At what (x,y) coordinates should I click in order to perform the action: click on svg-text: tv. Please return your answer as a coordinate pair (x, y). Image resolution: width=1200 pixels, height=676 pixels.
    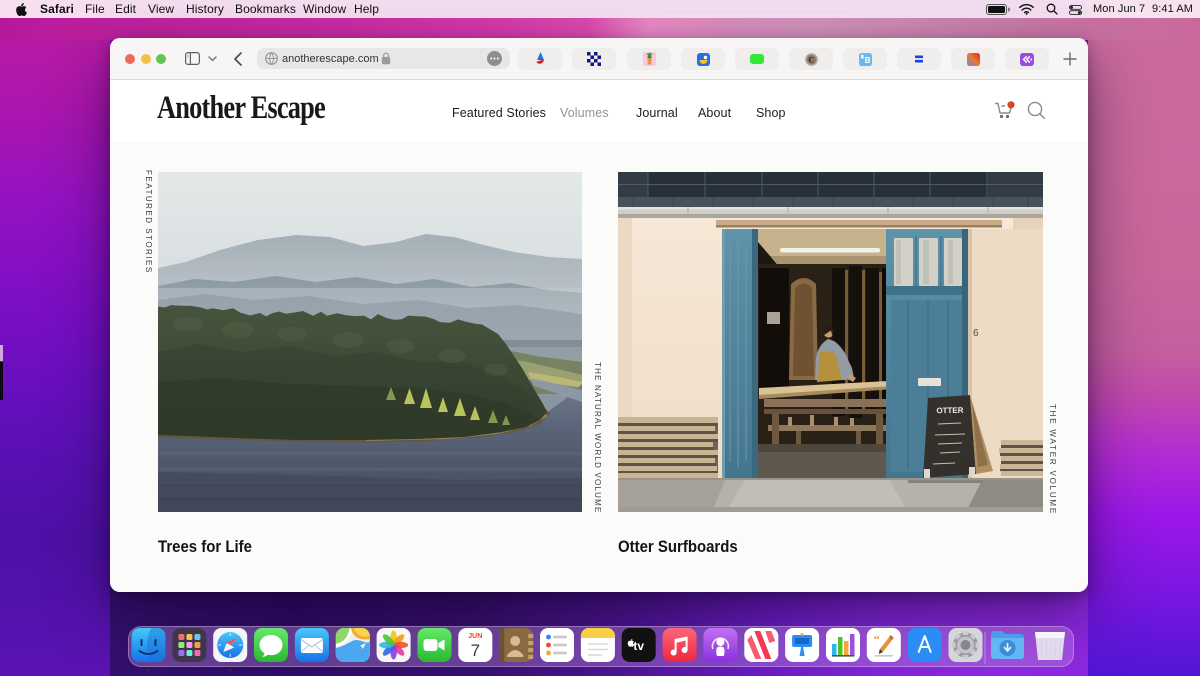
    Looking at the image, I should click on (638, 646).